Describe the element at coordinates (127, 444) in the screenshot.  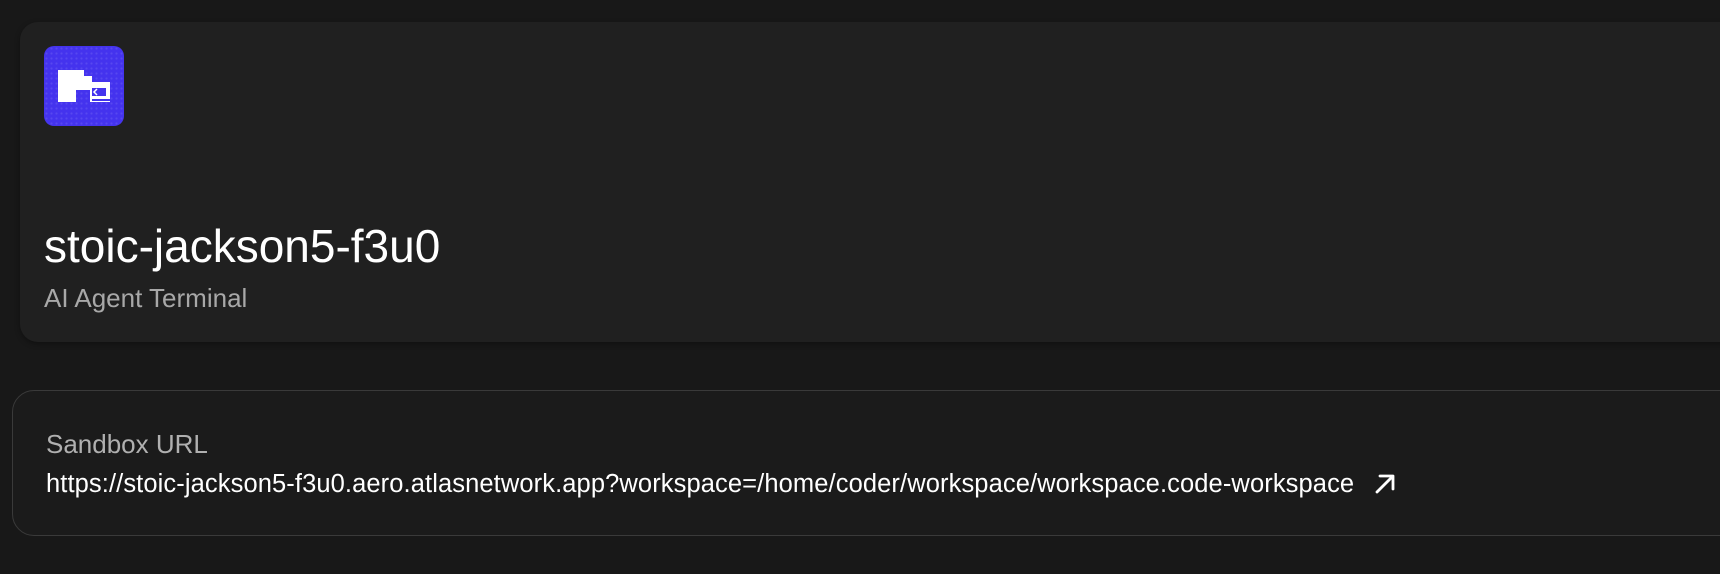
I see `sandbox-url-label: Sandbox URL` at that location.